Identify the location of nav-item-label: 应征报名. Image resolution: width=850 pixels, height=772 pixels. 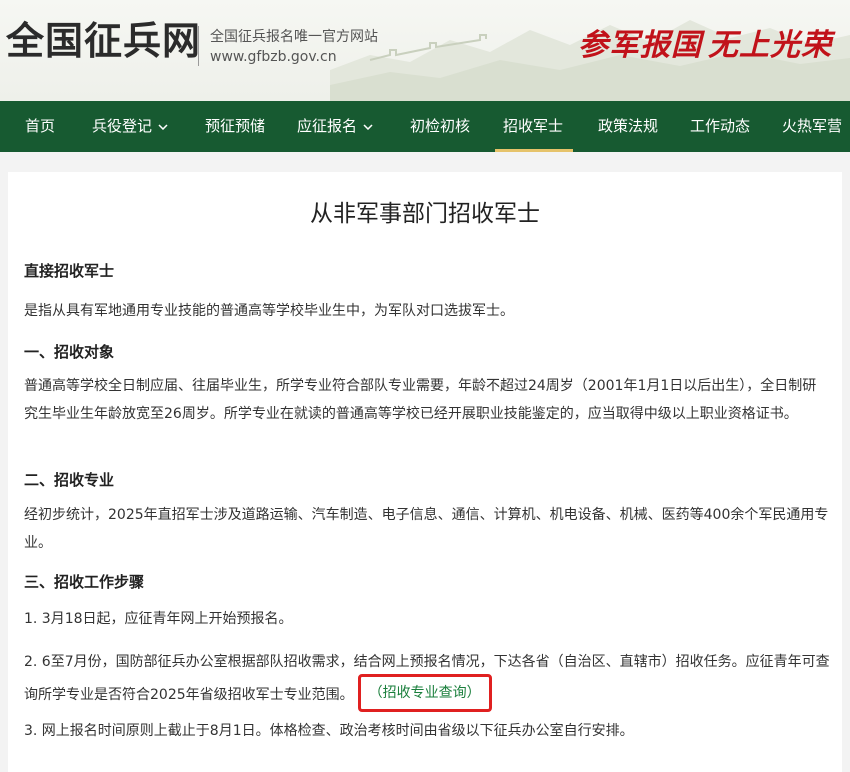
(327, 126).